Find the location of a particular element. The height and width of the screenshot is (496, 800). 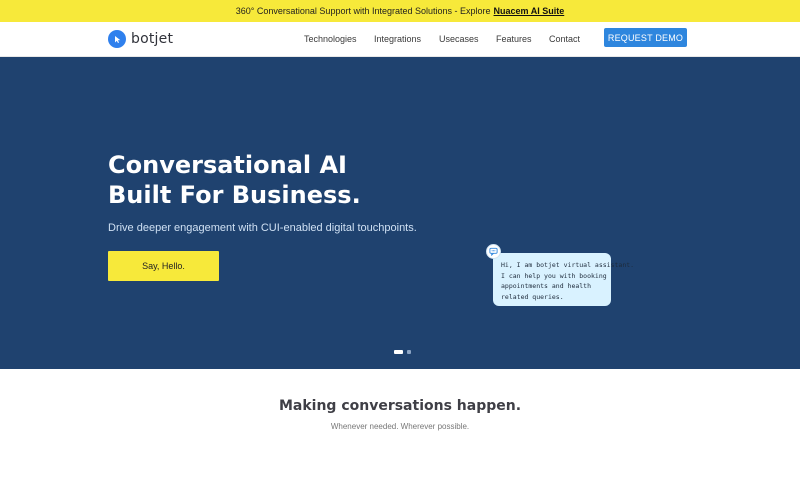

nav-integrations: Integrations is located at coordinates (397, 39).